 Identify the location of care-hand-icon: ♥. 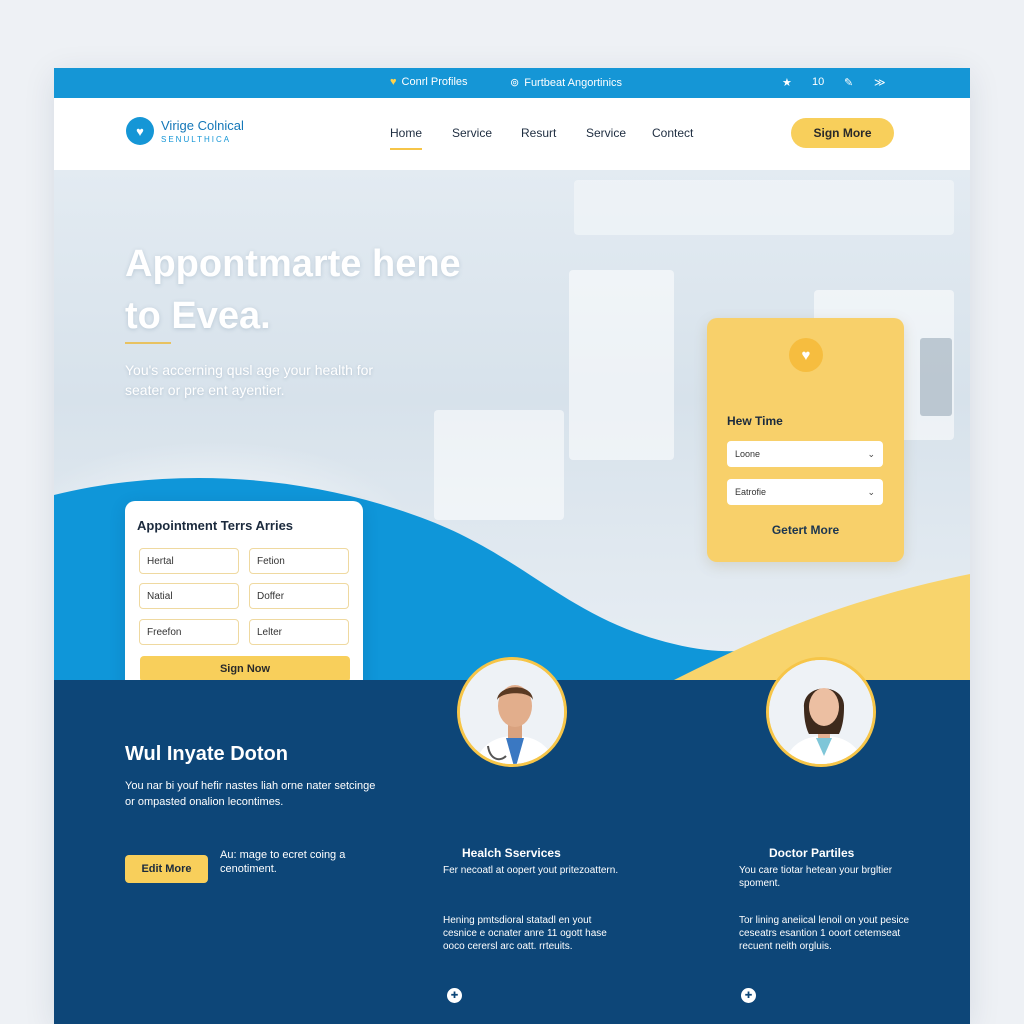
(806, 355).